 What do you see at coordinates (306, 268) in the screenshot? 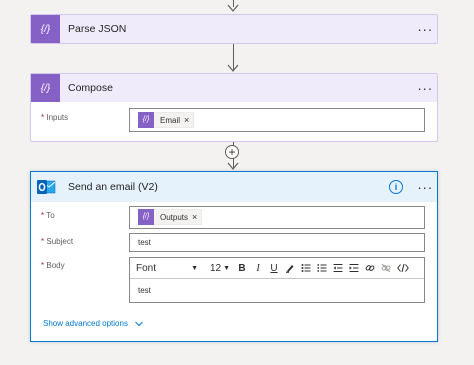
I see `bulleted-list-icon` at bounding box center [306, 268].